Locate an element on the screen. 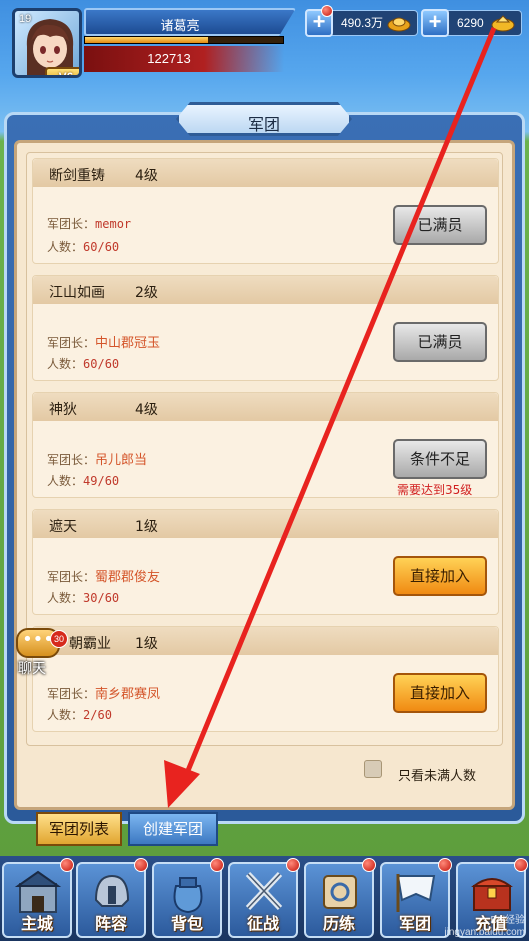 This screenshot has height=941, width=529. legion-count-row: 人数：30/60 is located at coordinates (83, 597).